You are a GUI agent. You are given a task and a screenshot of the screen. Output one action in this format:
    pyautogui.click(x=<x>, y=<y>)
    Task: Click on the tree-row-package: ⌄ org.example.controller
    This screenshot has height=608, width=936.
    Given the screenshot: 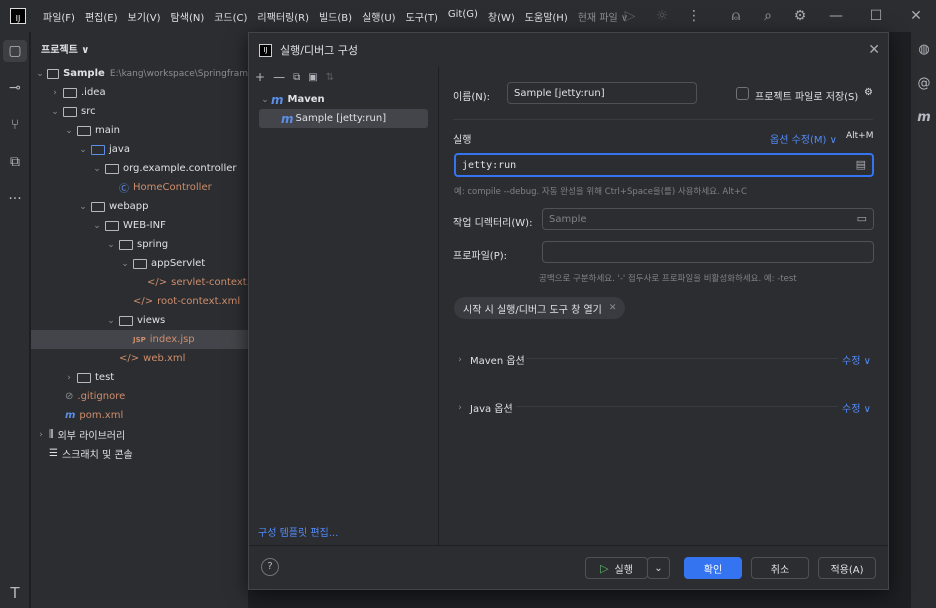 What is the action you would take?
    pyautogui.click(x=139, y=168)
    